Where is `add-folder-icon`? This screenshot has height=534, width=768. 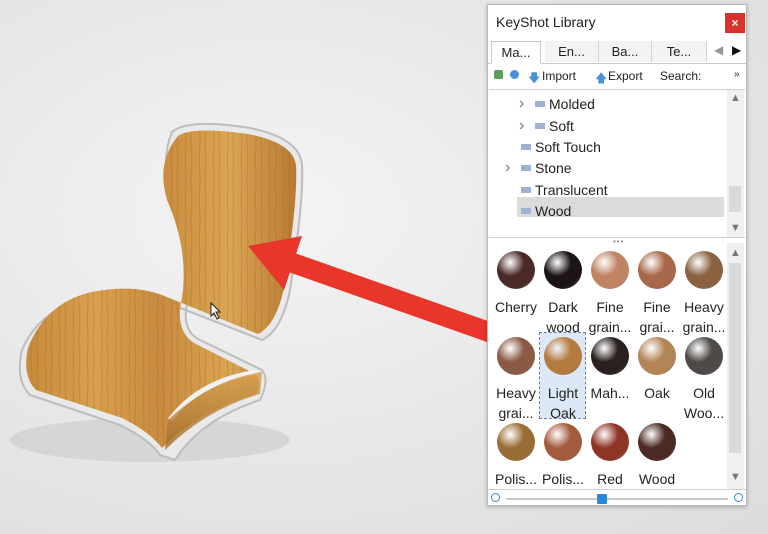
add-folder-icon is located at coordinates (498, 74).